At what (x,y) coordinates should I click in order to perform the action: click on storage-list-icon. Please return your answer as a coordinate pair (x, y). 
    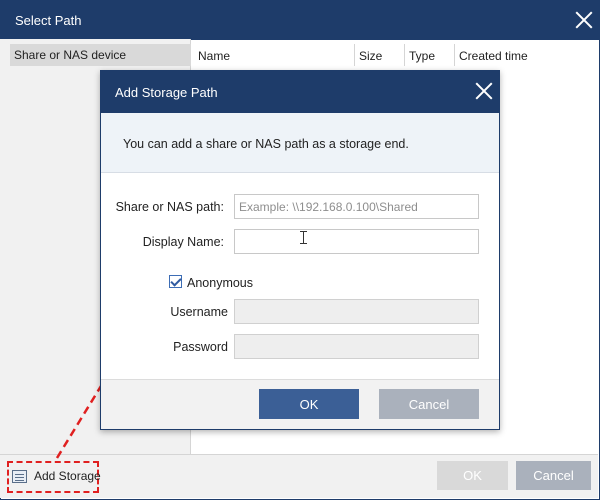
    Looking at the image, I should click on (19, 476).